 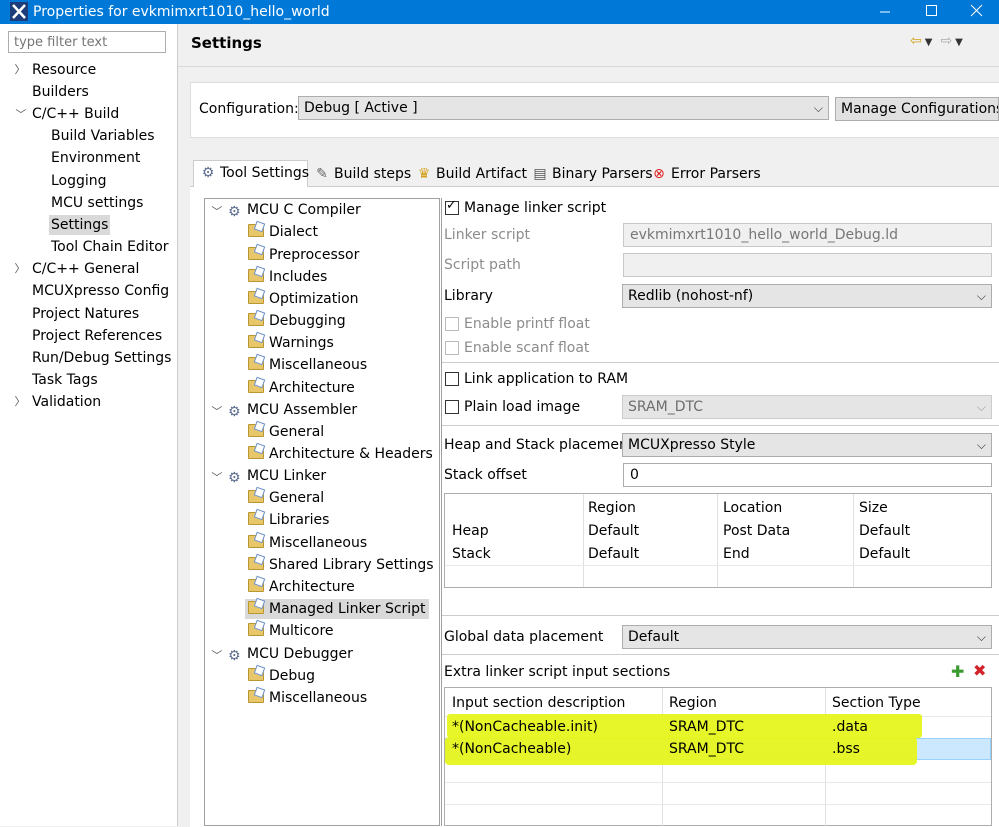 I want to click on section-divider, so click(x=720, y=425).